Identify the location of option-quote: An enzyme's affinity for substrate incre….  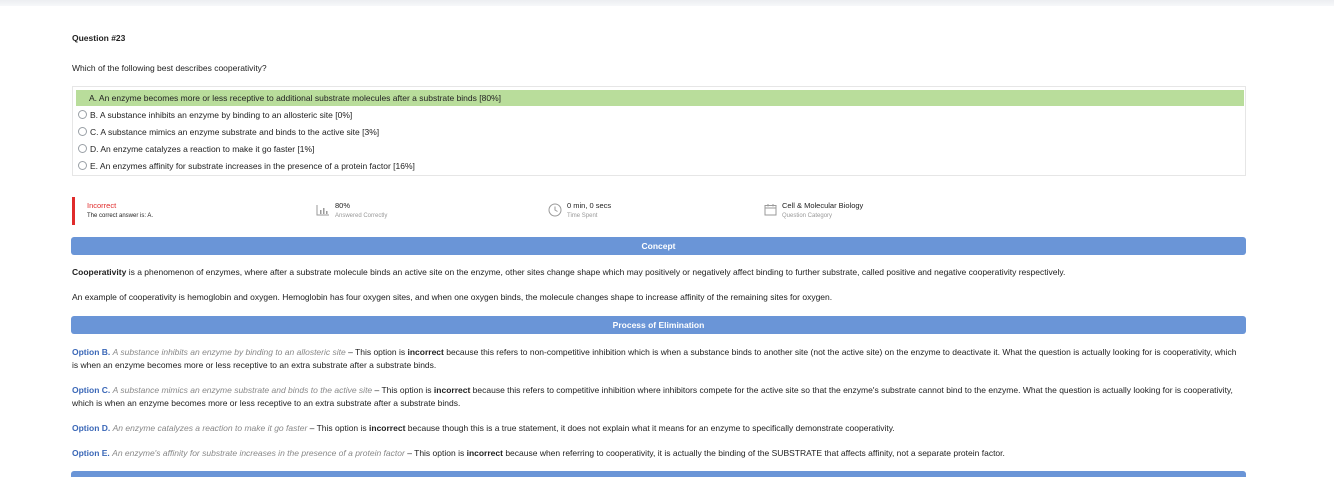
(260, 453).